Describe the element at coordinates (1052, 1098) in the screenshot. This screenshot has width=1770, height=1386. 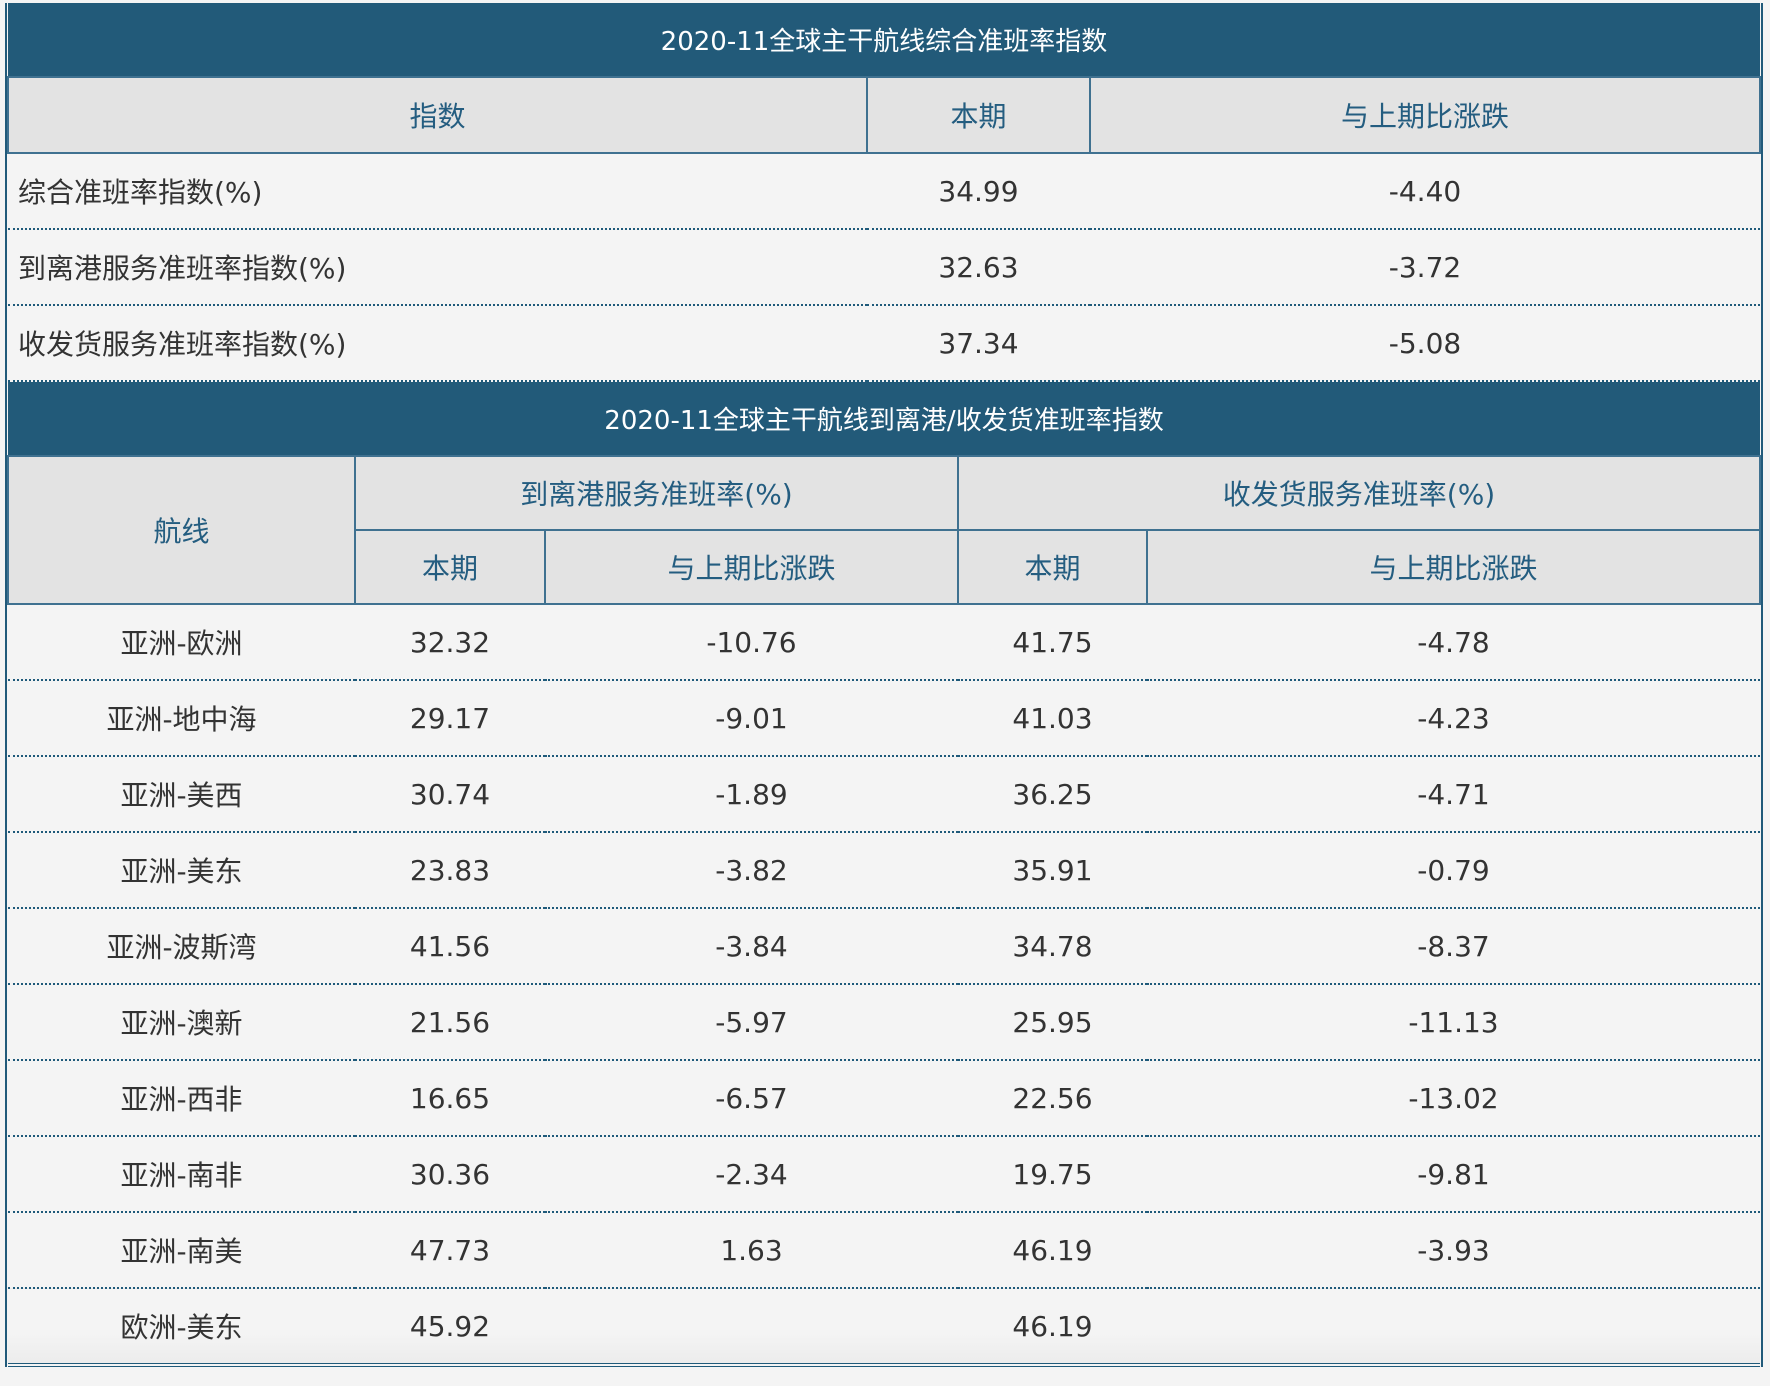
I see `cargo-current: 22.56` at that location.